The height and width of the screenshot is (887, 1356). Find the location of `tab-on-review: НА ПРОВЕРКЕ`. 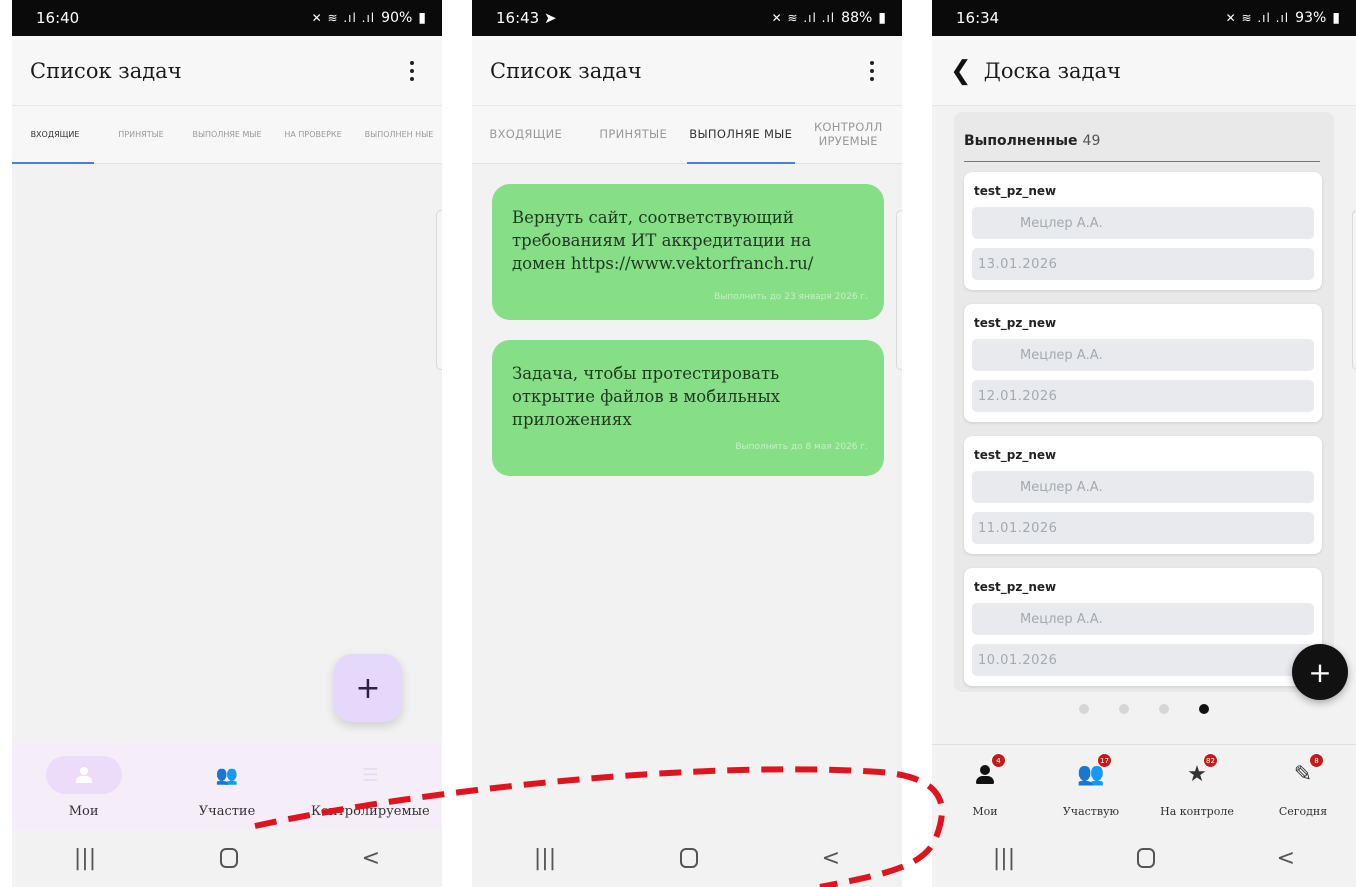

tab-on-review: НА ПРОВЕРКЕ is located at coordinates (313, 134).